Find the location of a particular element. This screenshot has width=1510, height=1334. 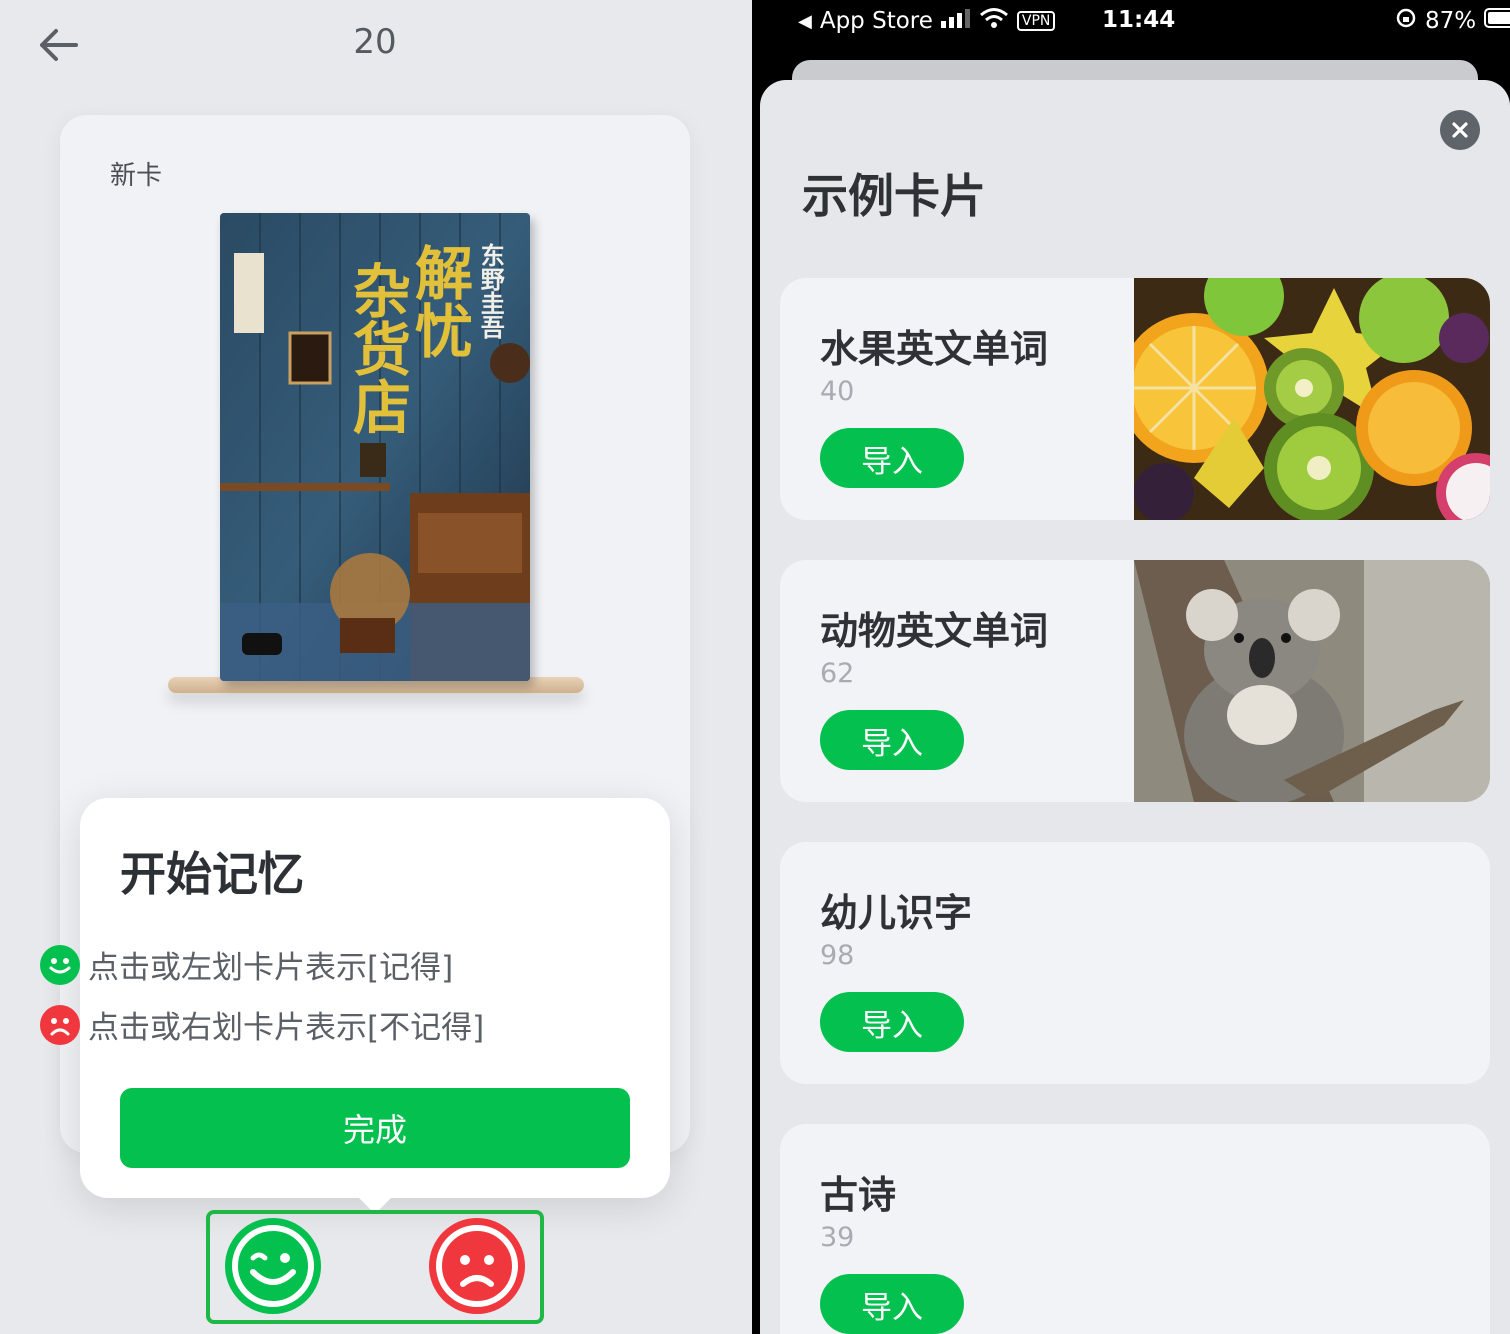

deck-name: 动物英文单词 is located at coordinates (934, 631).